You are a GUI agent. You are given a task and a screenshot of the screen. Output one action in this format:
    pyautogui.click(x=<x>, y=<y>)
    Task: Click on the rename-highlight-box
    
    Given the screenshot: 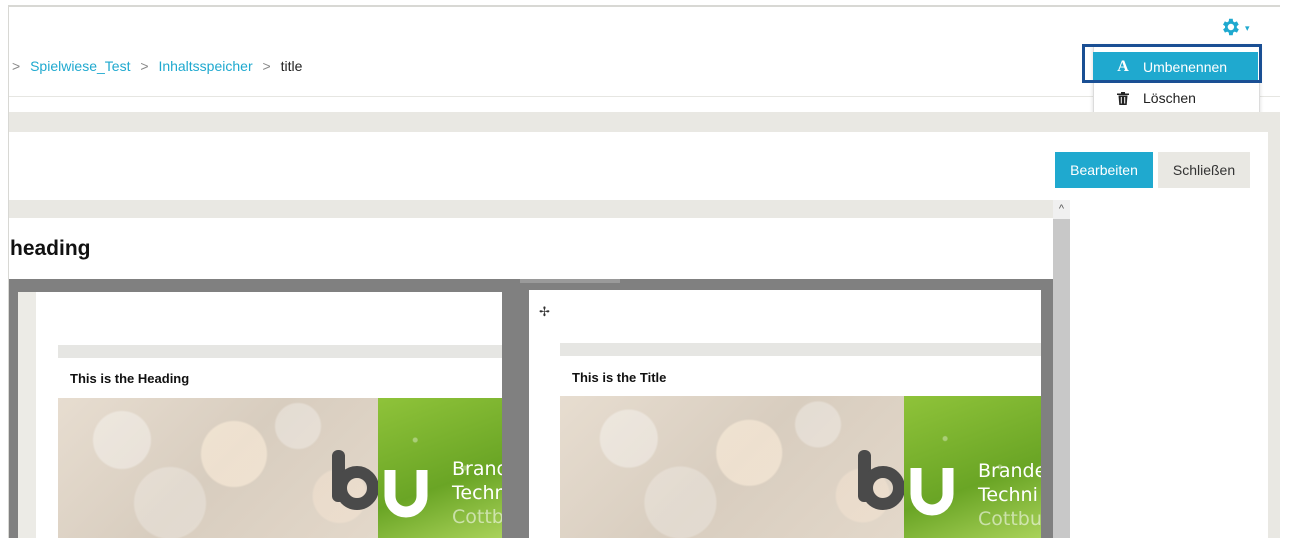 What is the action you would take?
    pyautogui.click(x=1172, y=63)
    